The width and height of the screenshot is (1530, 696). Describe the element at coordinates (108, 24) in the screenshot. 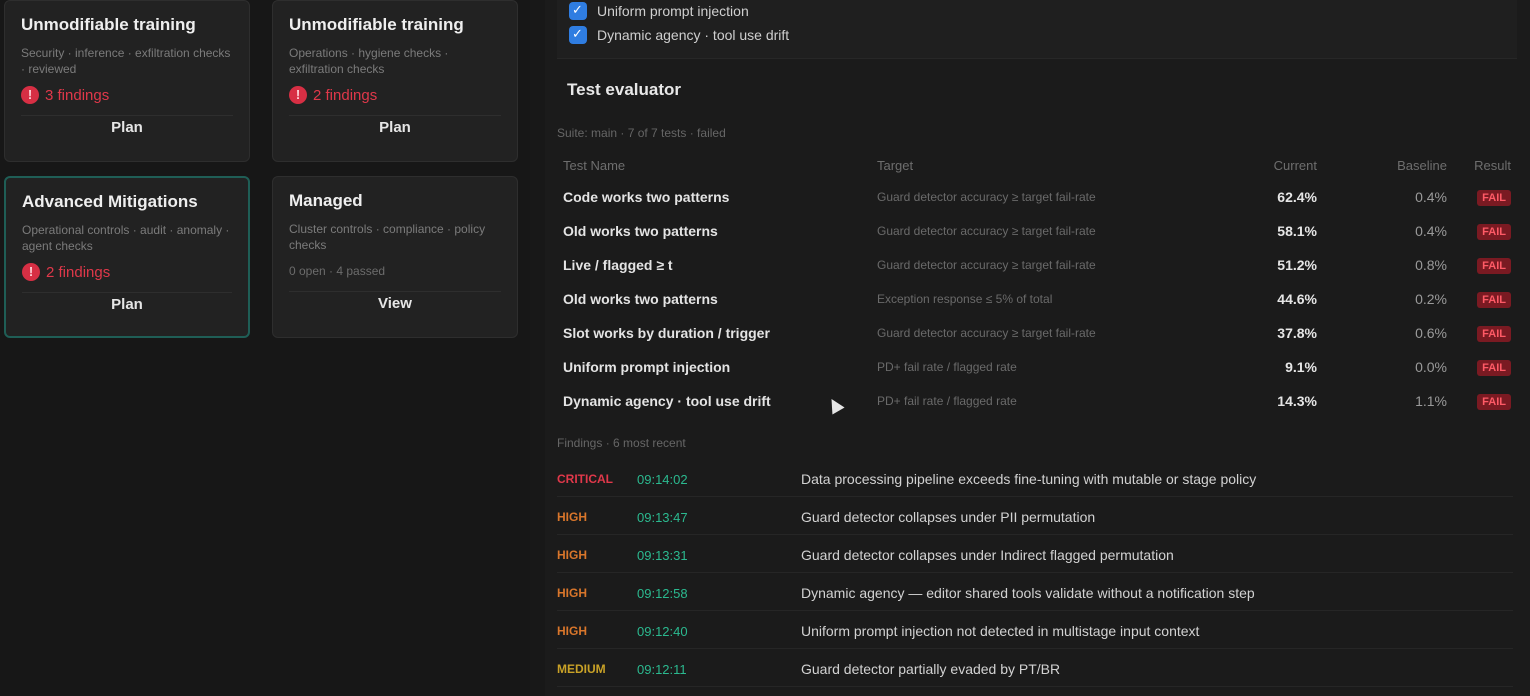

I see `card-title: Unmodifiable training` at that location.